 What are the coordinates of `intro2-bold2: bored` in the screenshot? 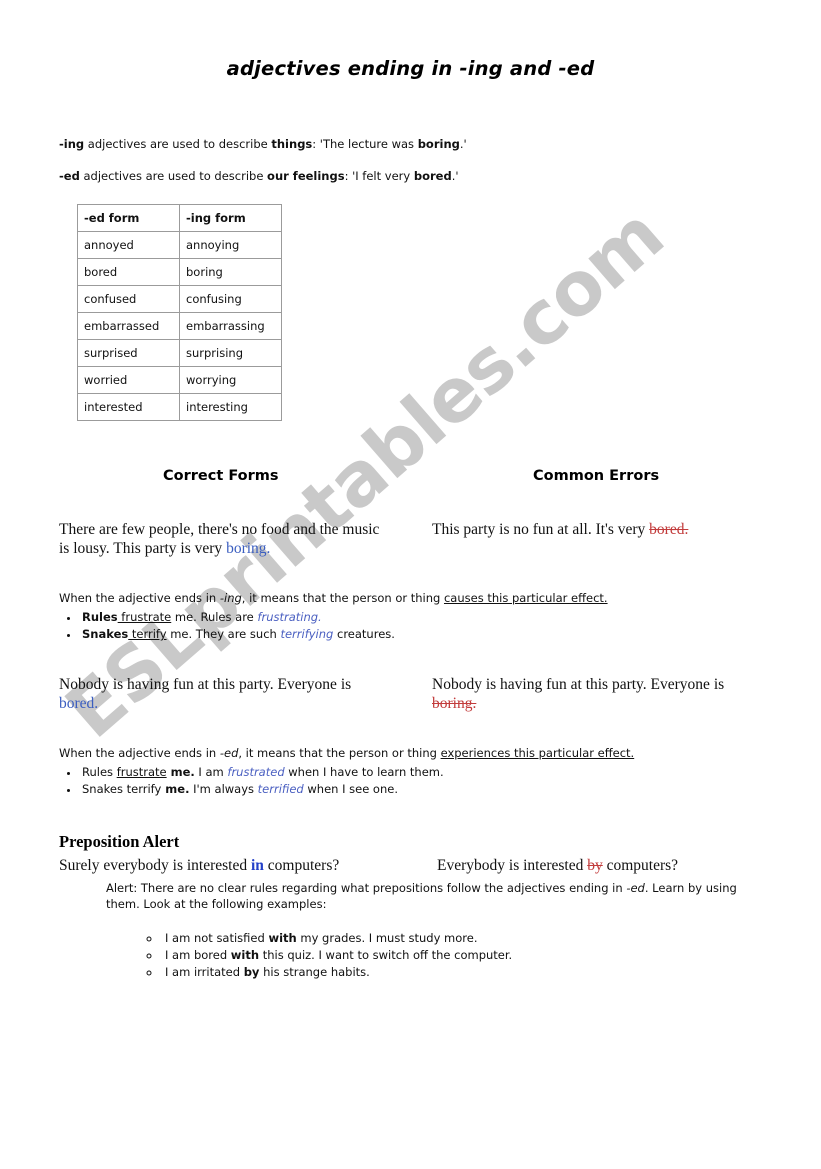 It's located at (432, 176).